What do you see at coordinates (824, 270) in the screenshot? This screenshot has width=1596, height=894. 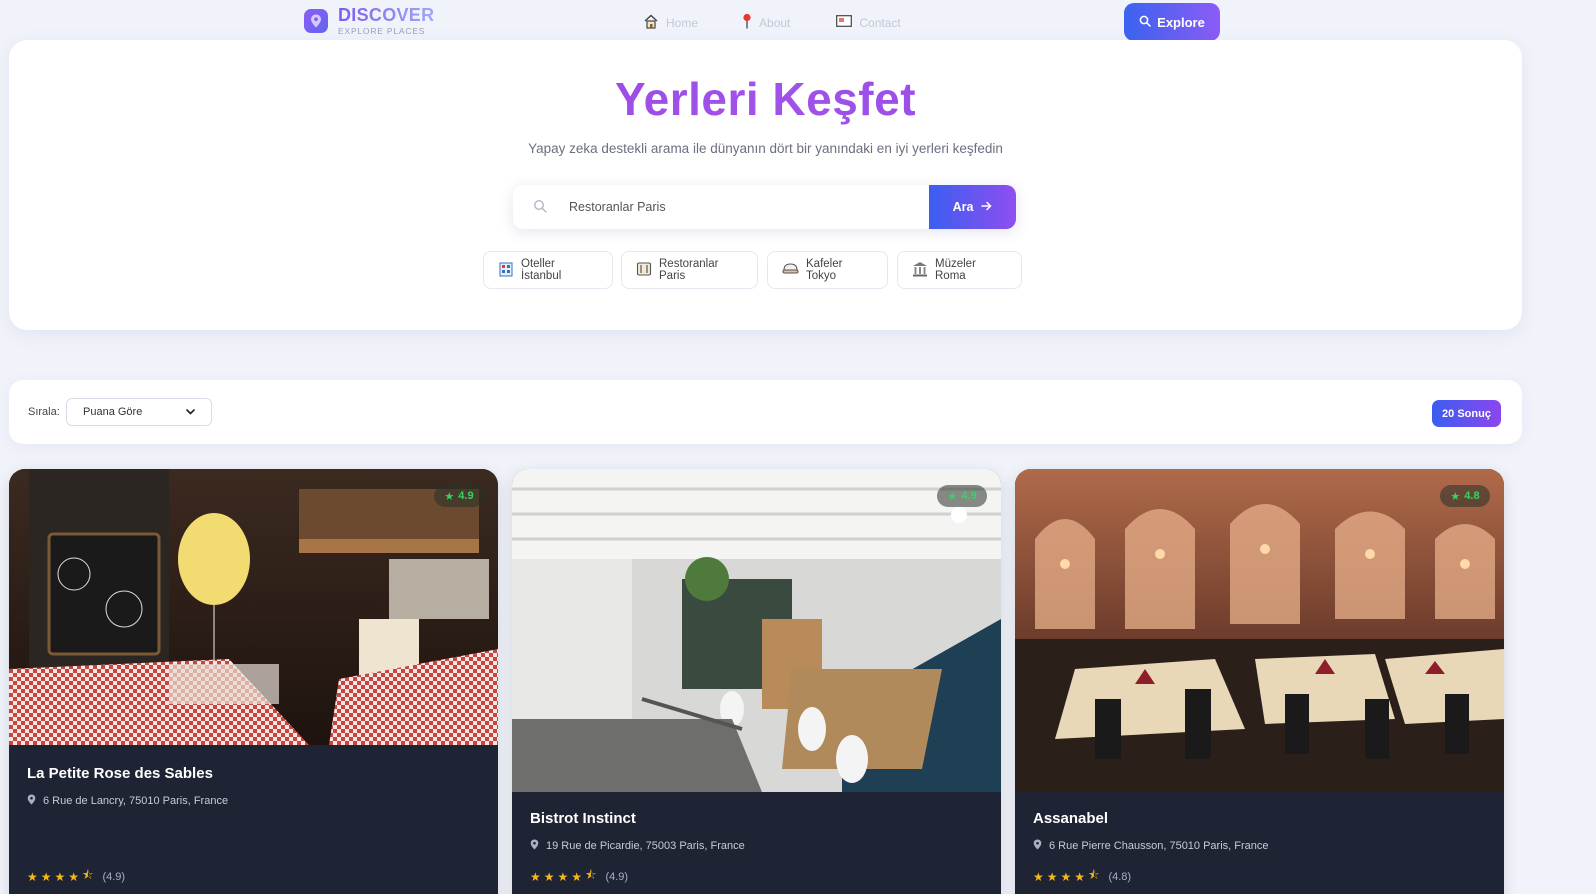 I see `chip-label: Kafeler Tokyo` at bounding box center [824, 270].